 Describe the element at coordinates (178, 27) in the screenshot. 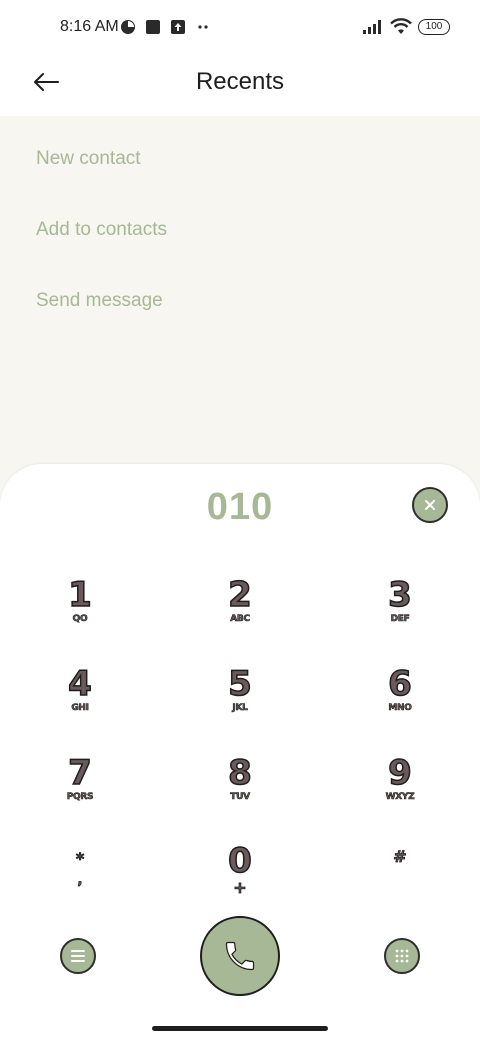

I see `upload-icon` at that location.